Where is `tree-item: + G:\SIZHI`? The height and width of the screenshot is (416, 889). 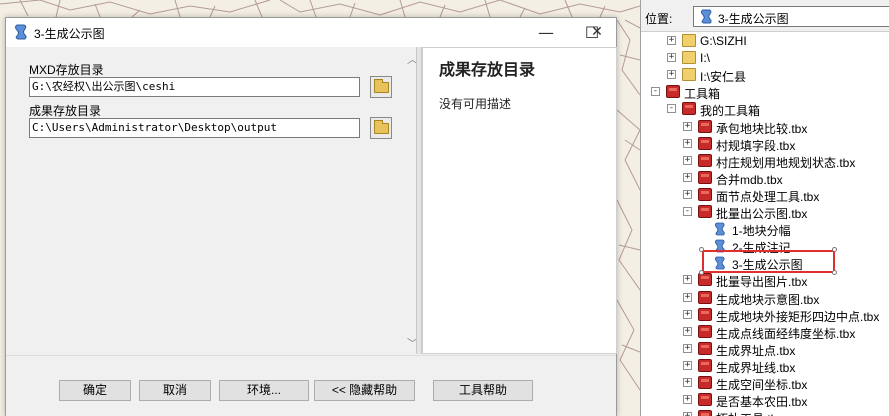 tree-item: + G:\SIZHI is located at coordinates (765, 41).